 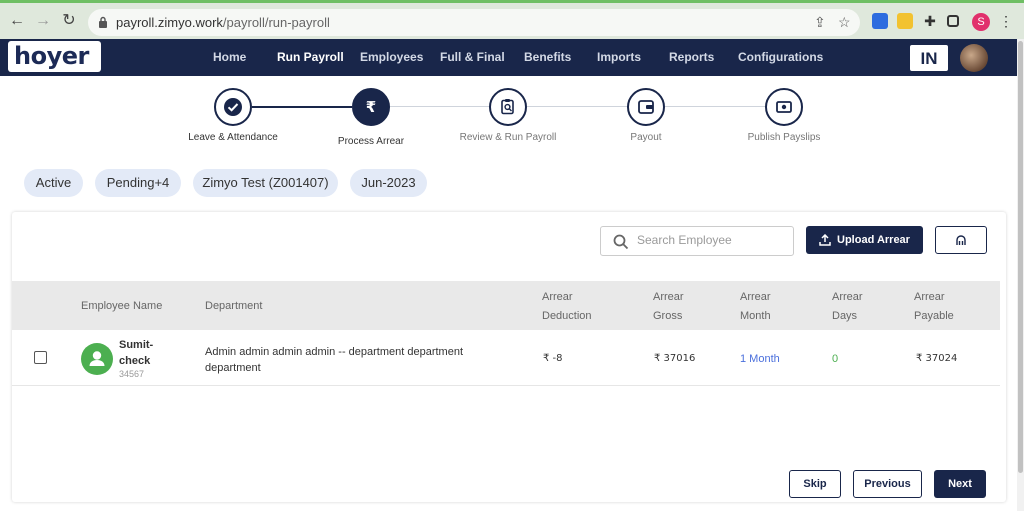 I want to click on person-icon, so click(x=97, y=358).